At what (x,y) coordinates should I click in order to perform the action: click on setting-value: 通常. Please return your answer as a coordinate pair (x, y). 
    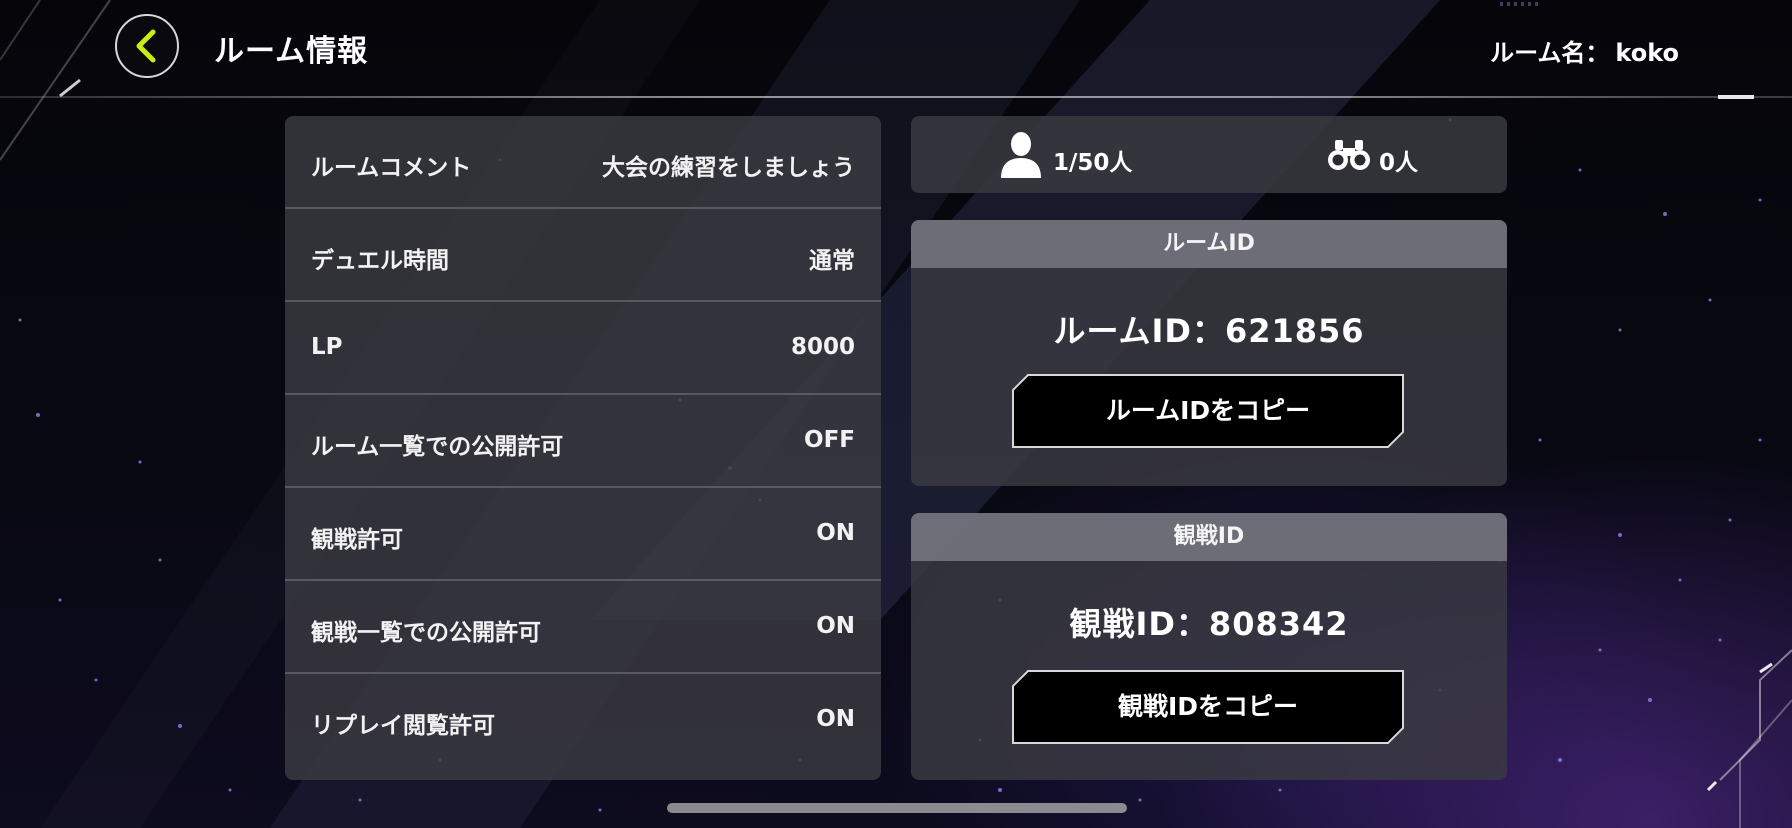
    Looking at the image, I should click on (832, 261).